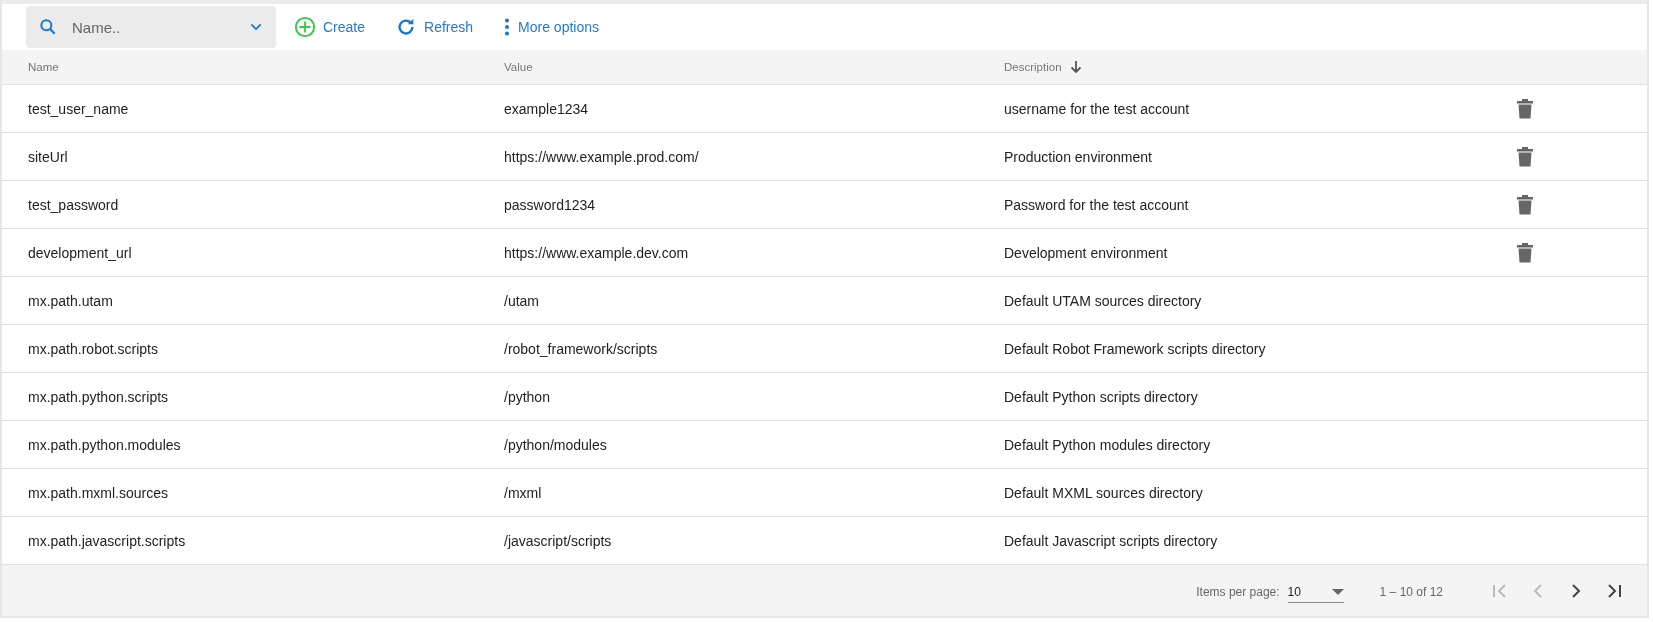 The width and height of the screenshot is (1653, 622). I want to click on search-bar: Name.., so click(151, 27).